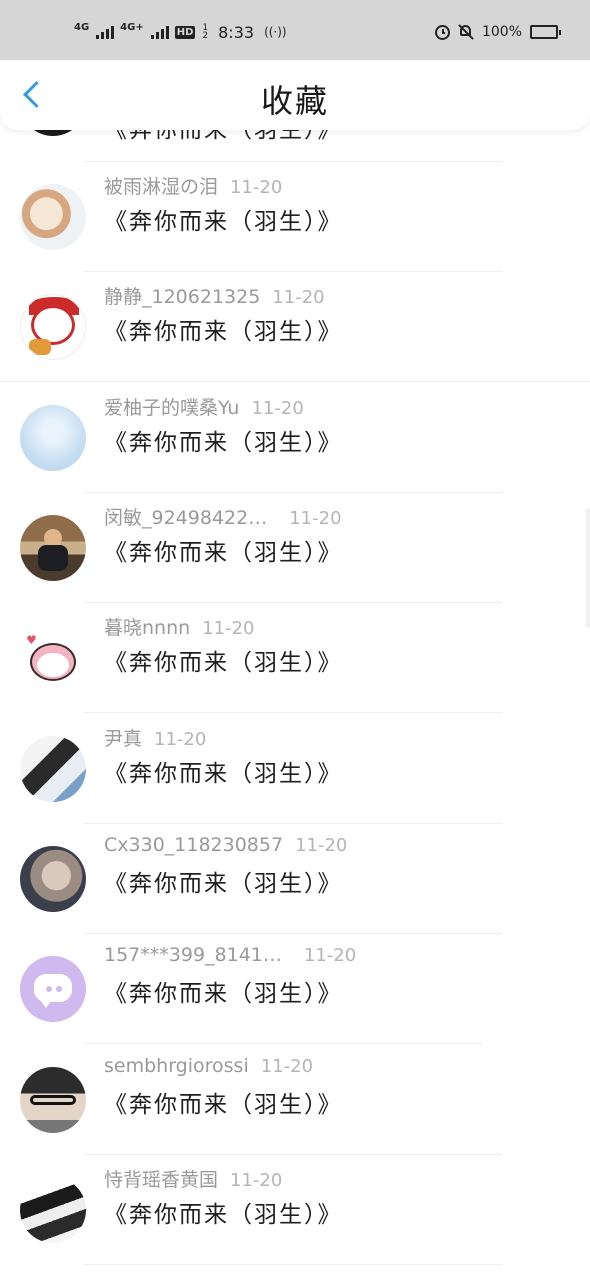 This screenshot has width=590, height=1280. I want to click on user-name-line: Cx330_118230857 11-20, so click(225, 845).